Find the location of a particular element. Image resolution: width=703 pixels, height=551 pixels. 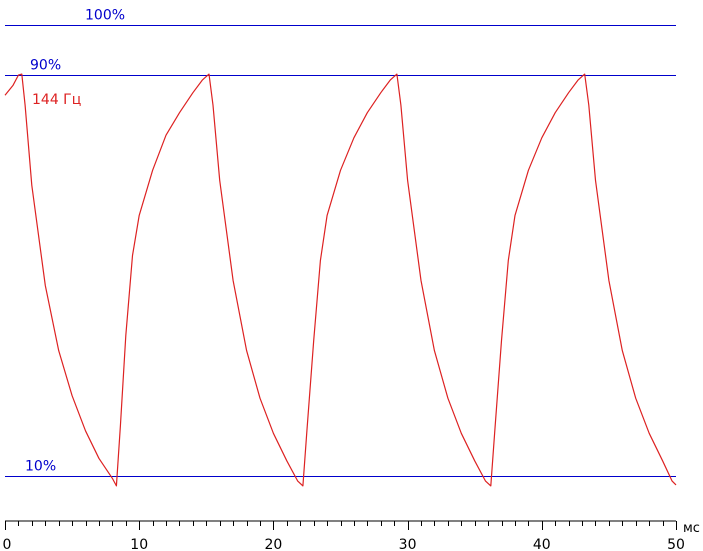

x-axis-unit-label: мс is located at coordinates (691, 528).